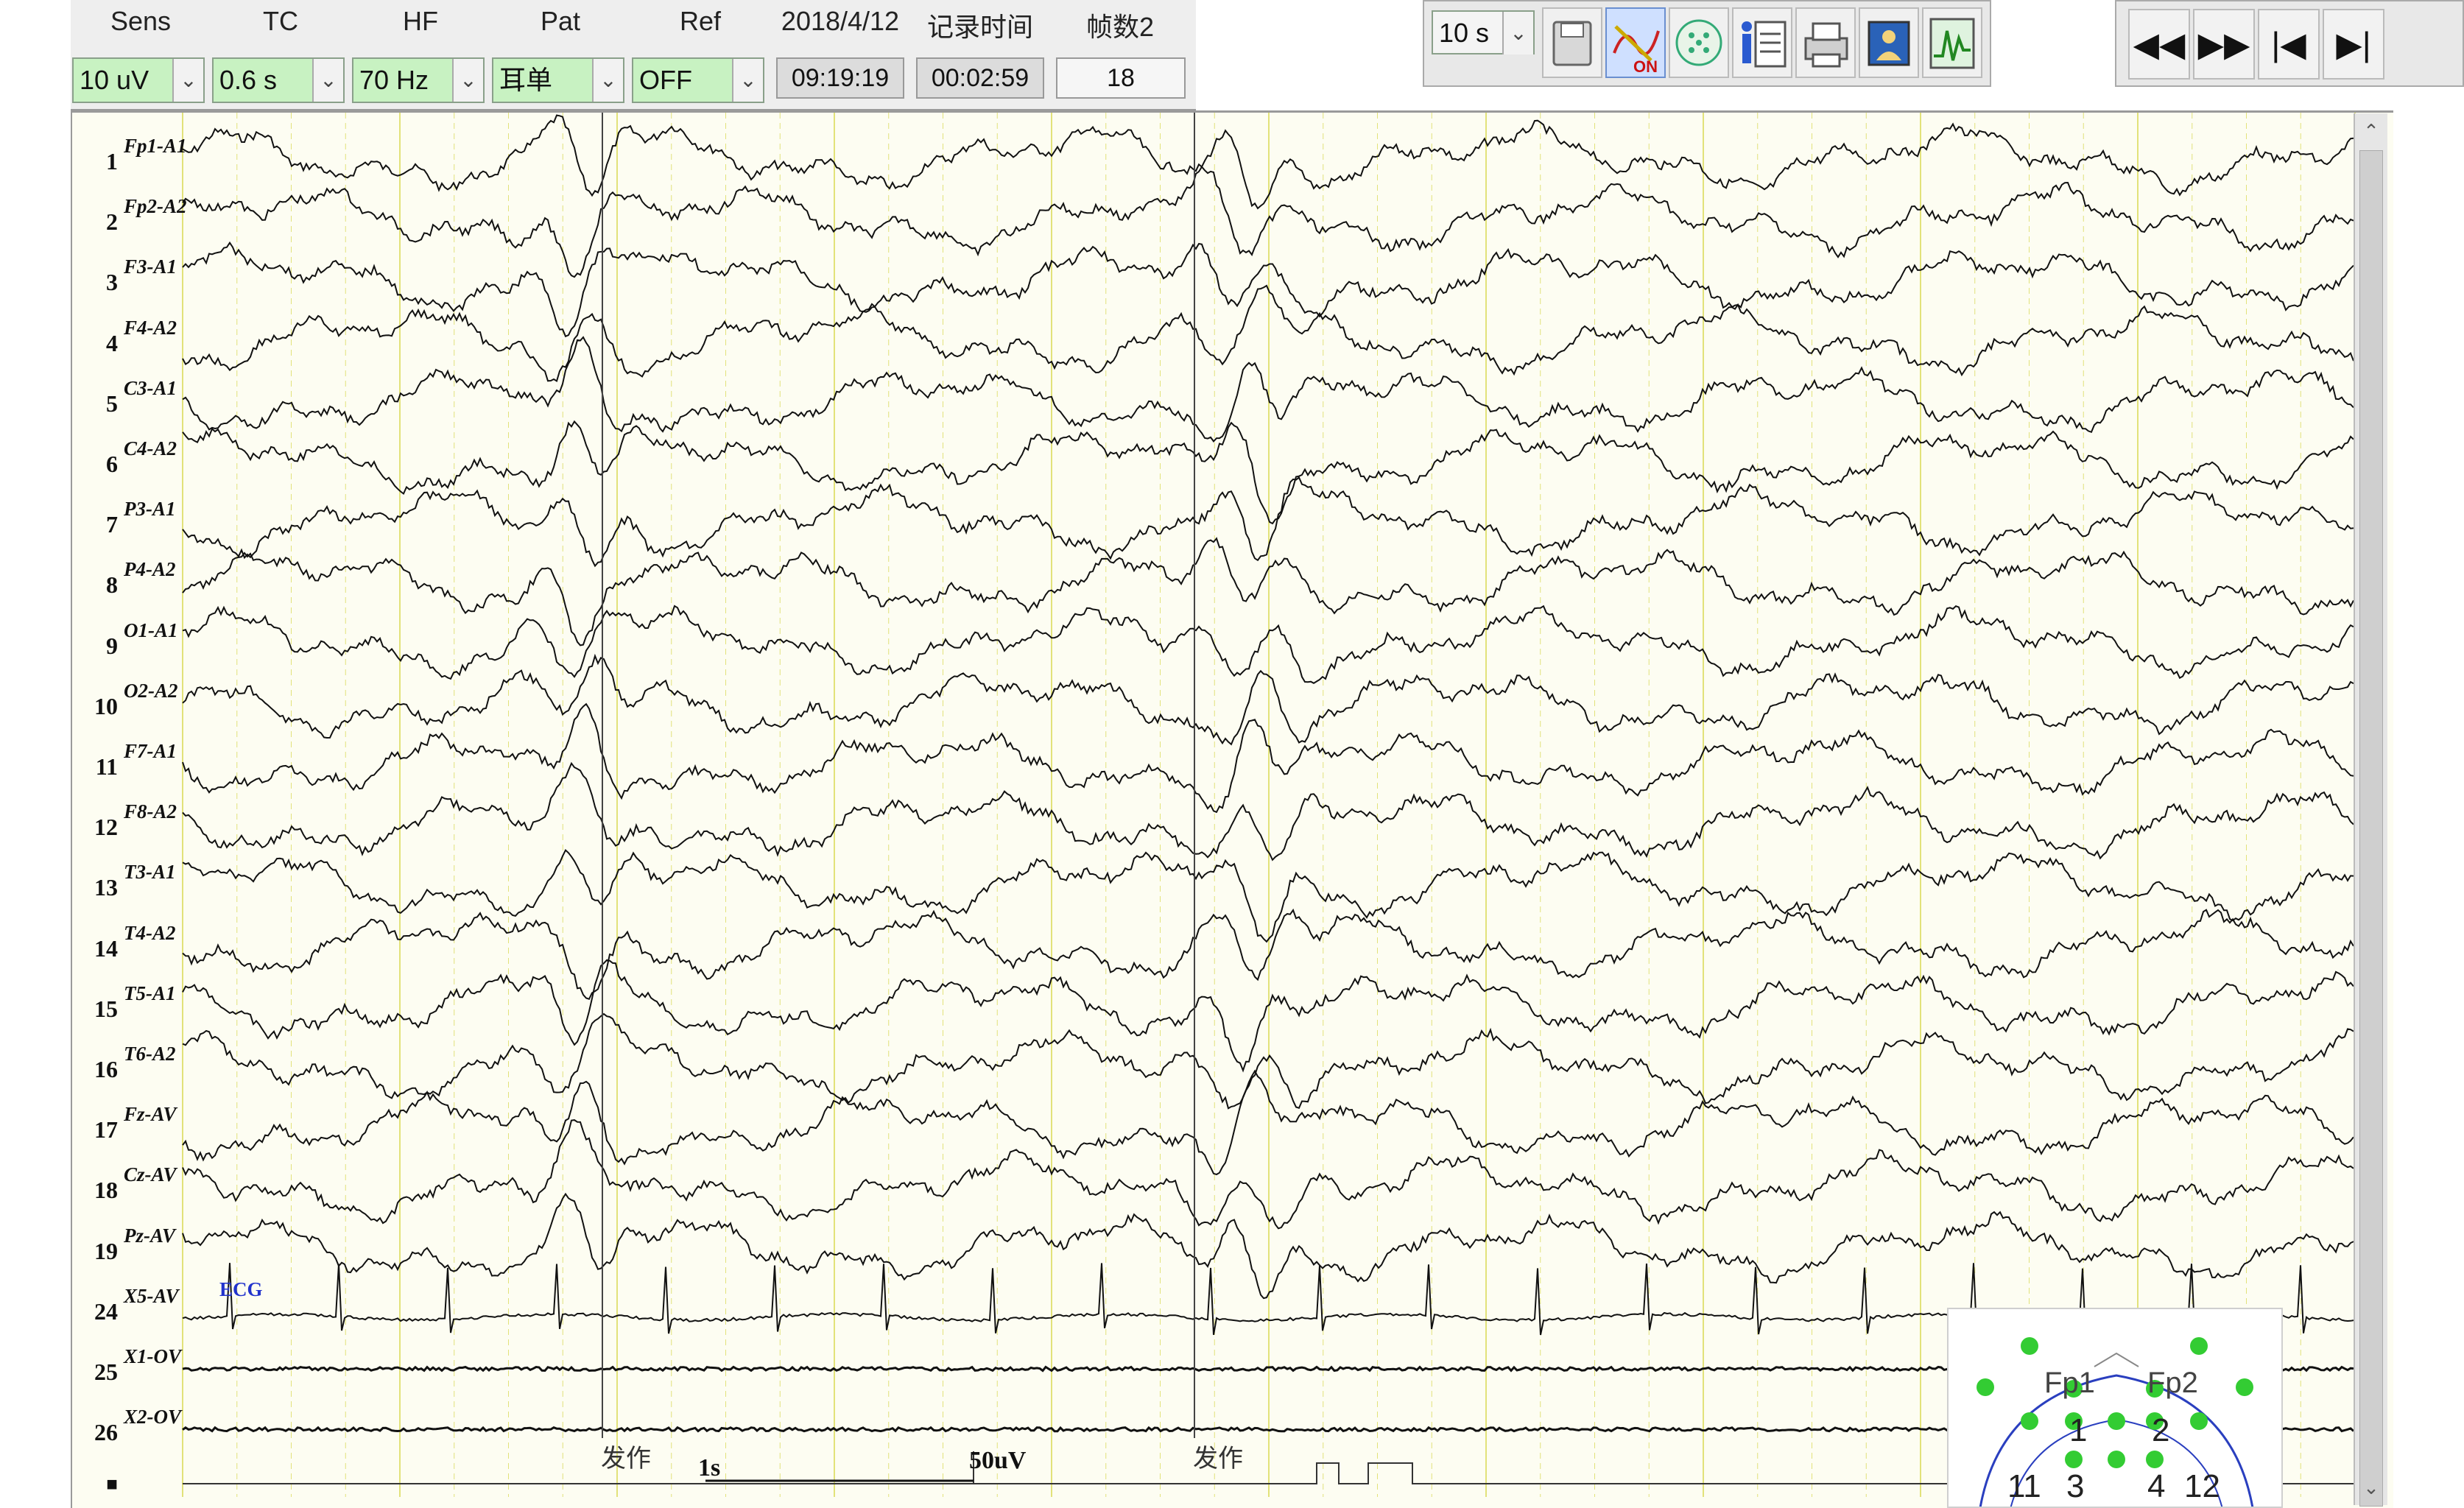 The image size is (2464, 1508). I want to click on tc-select: 0.6 s ⌄, so click(278, 80).